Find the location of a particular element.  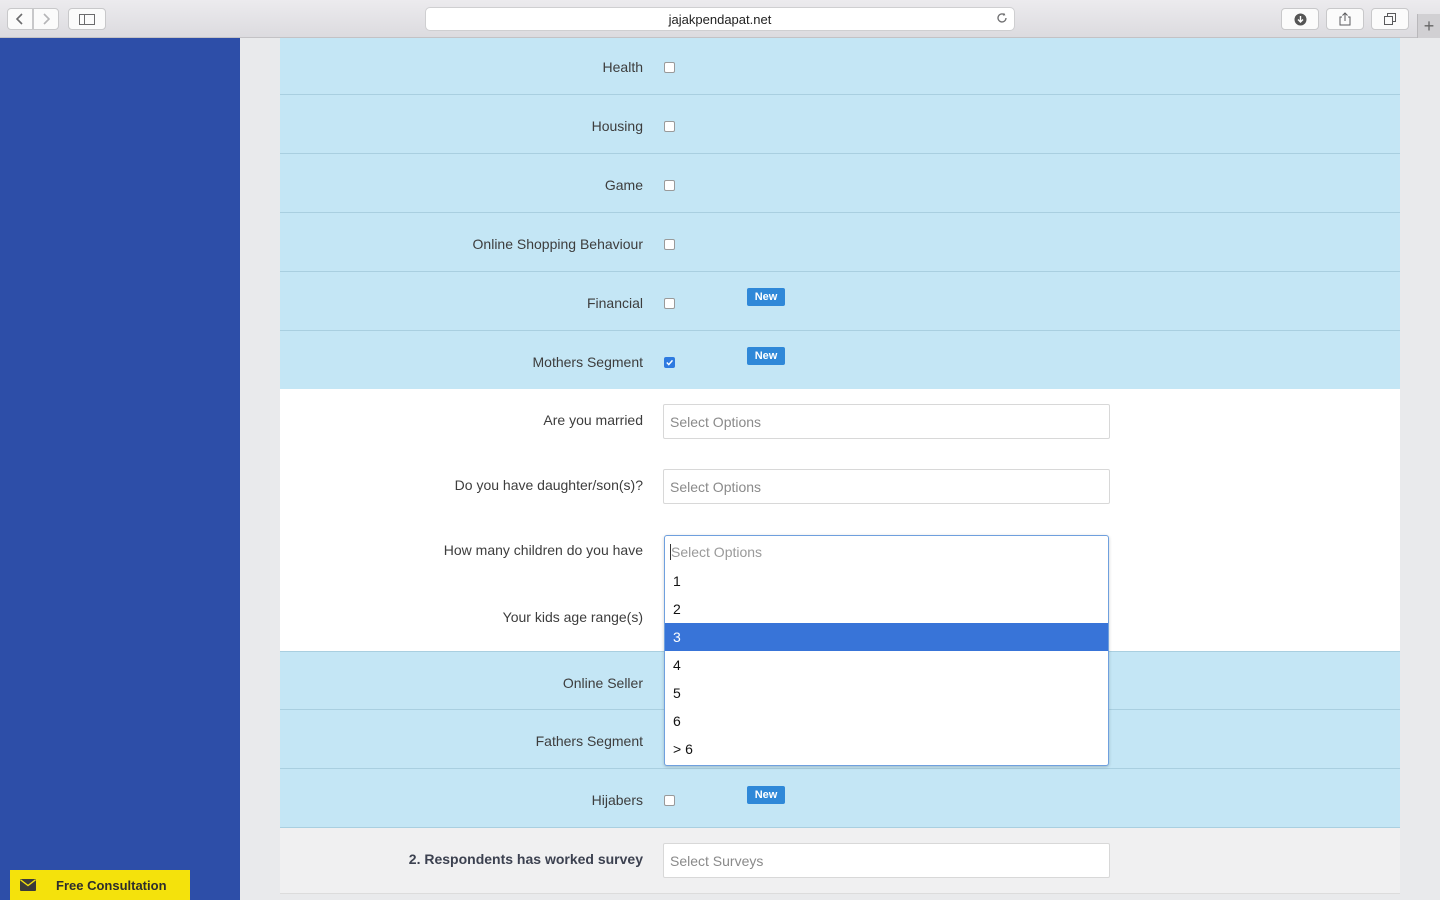

game-checkbox is located at coordinates (669, 185).